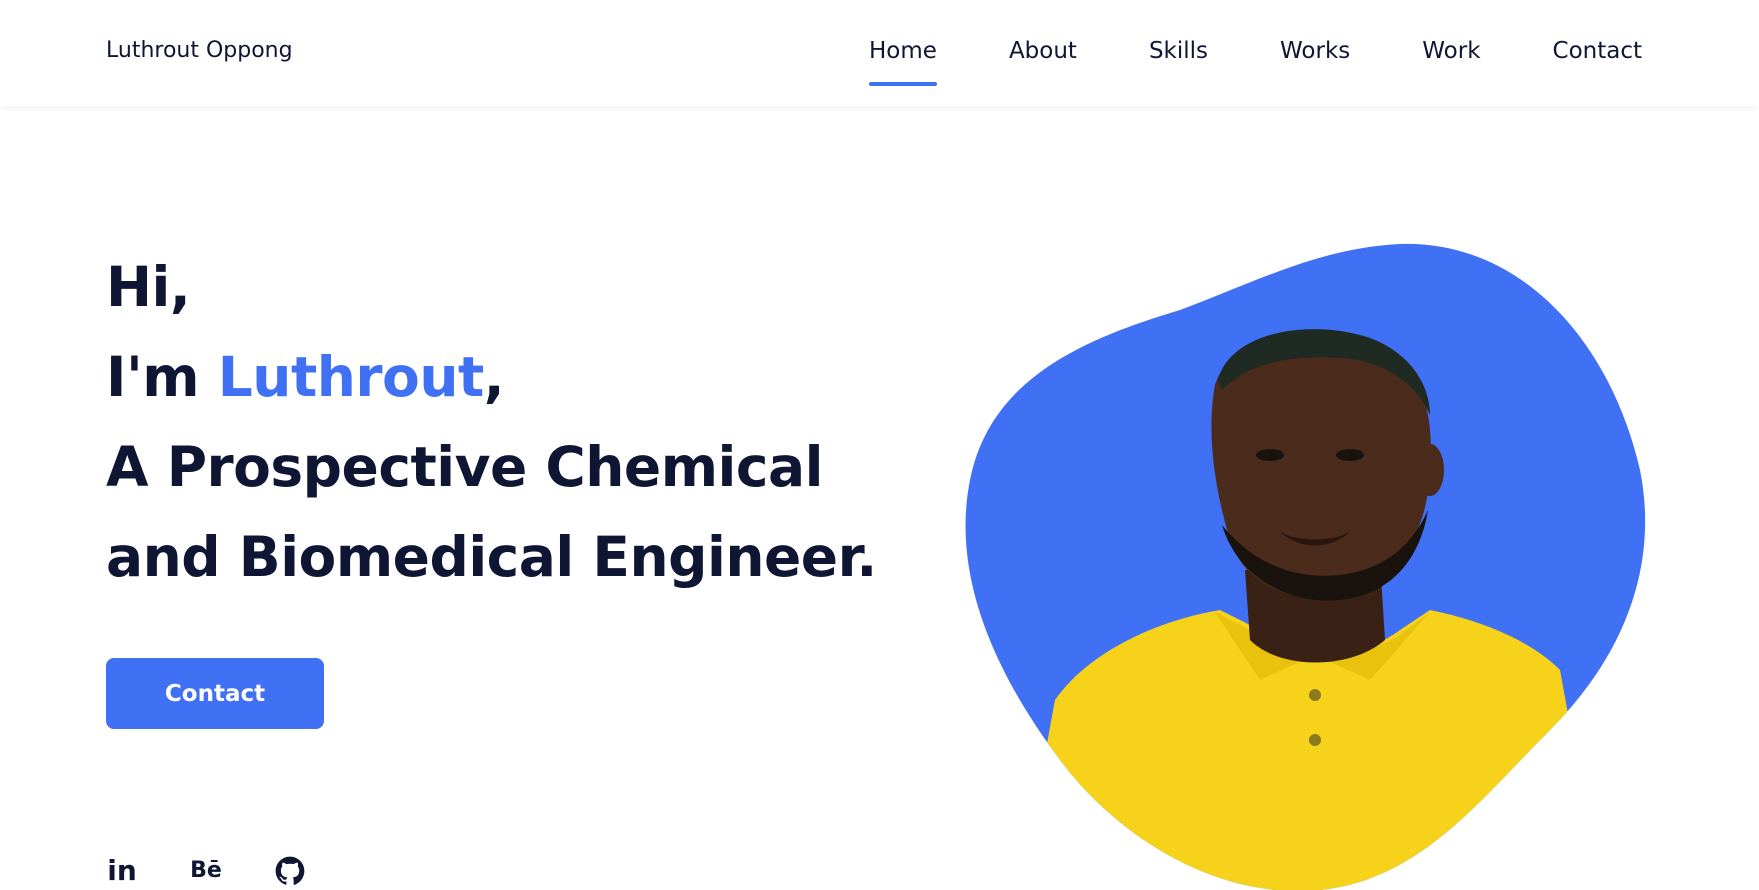 The width and height of the screenshot is (1759, 890). What do you see at coordinates (1430, 470) in the screenshot?
I see `ear` at bounding box center [1430, 470].